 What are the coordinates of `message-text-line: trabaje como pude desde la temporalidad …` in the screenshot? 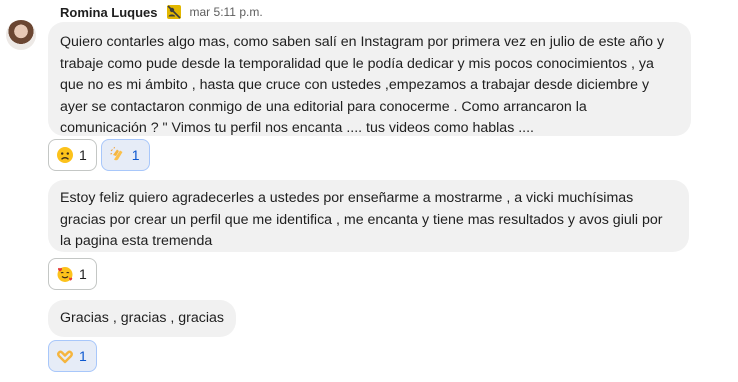 It's located at (357, 63).